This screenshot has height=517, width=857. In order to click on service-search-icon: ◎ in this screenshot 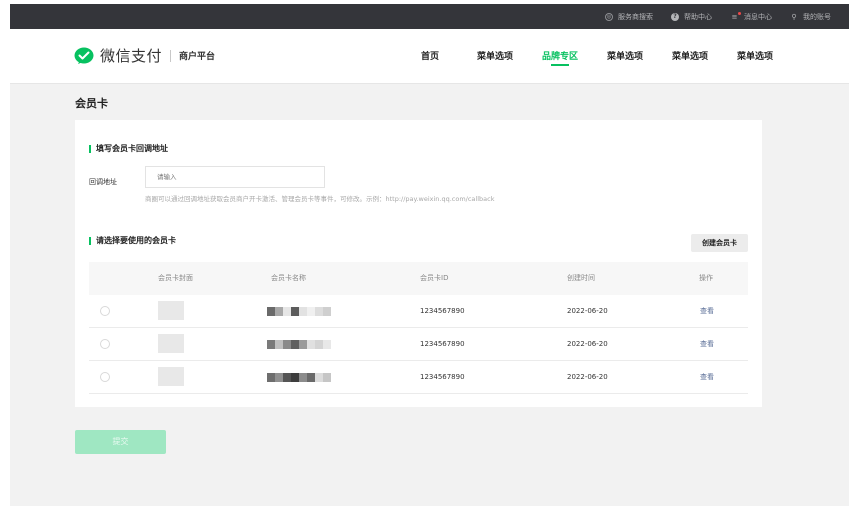, I will do `click(609, 16)`.